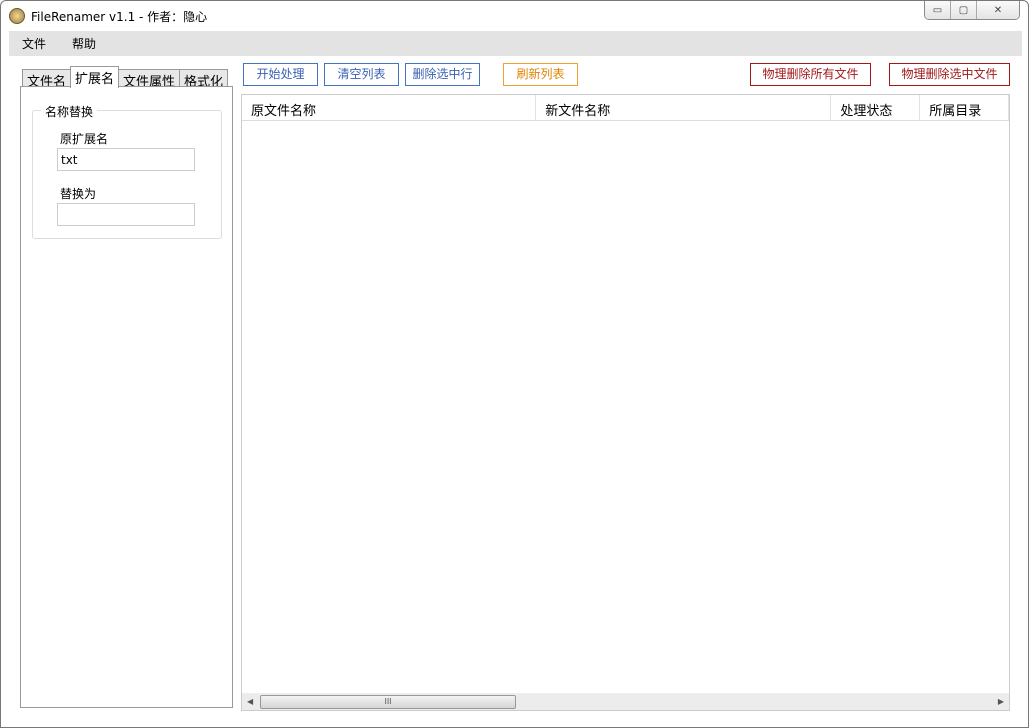 This screenshot has height=728, width=1029. Describe the element at coordinates (540, 74) in the screenshot. I see `refresh-list-button: 刷新列表` at that location.